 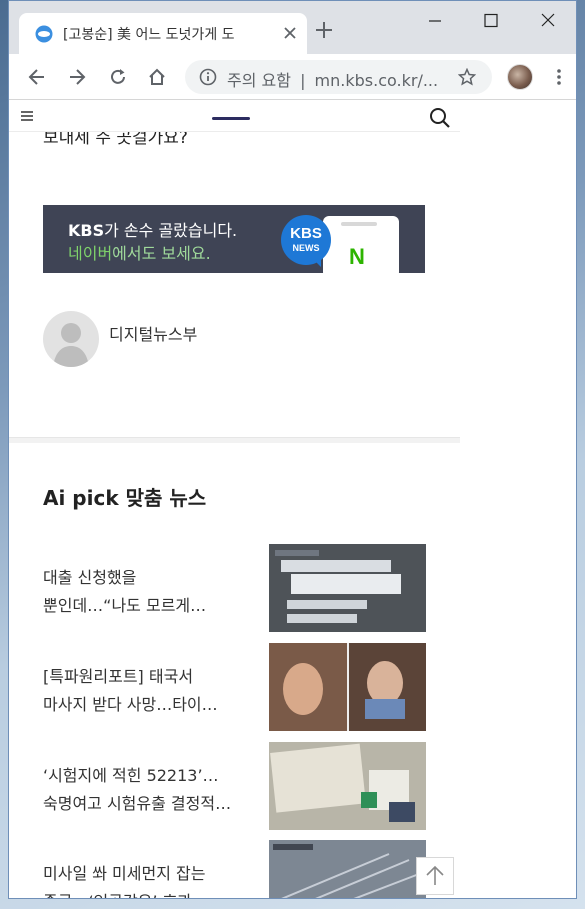 What do you see at coordinates (467, 77) in the screenshot?
I see `star-icon` at bounding box center [467, 77].